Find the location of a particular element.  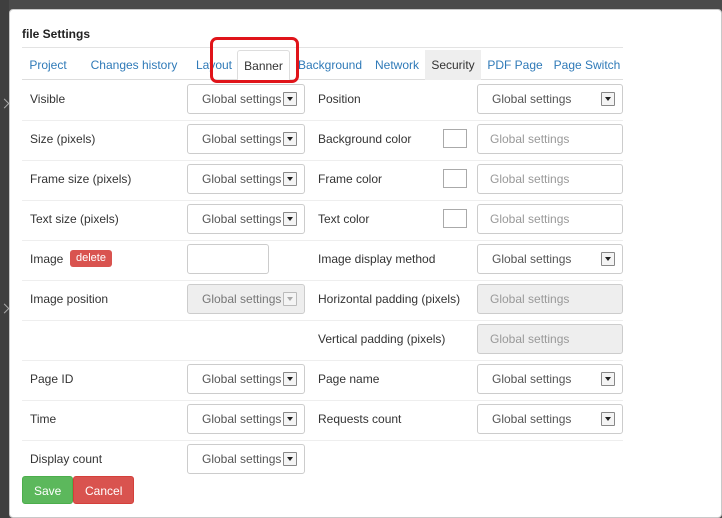

page-name-select: Global settings is located at coordinates (550, 379).